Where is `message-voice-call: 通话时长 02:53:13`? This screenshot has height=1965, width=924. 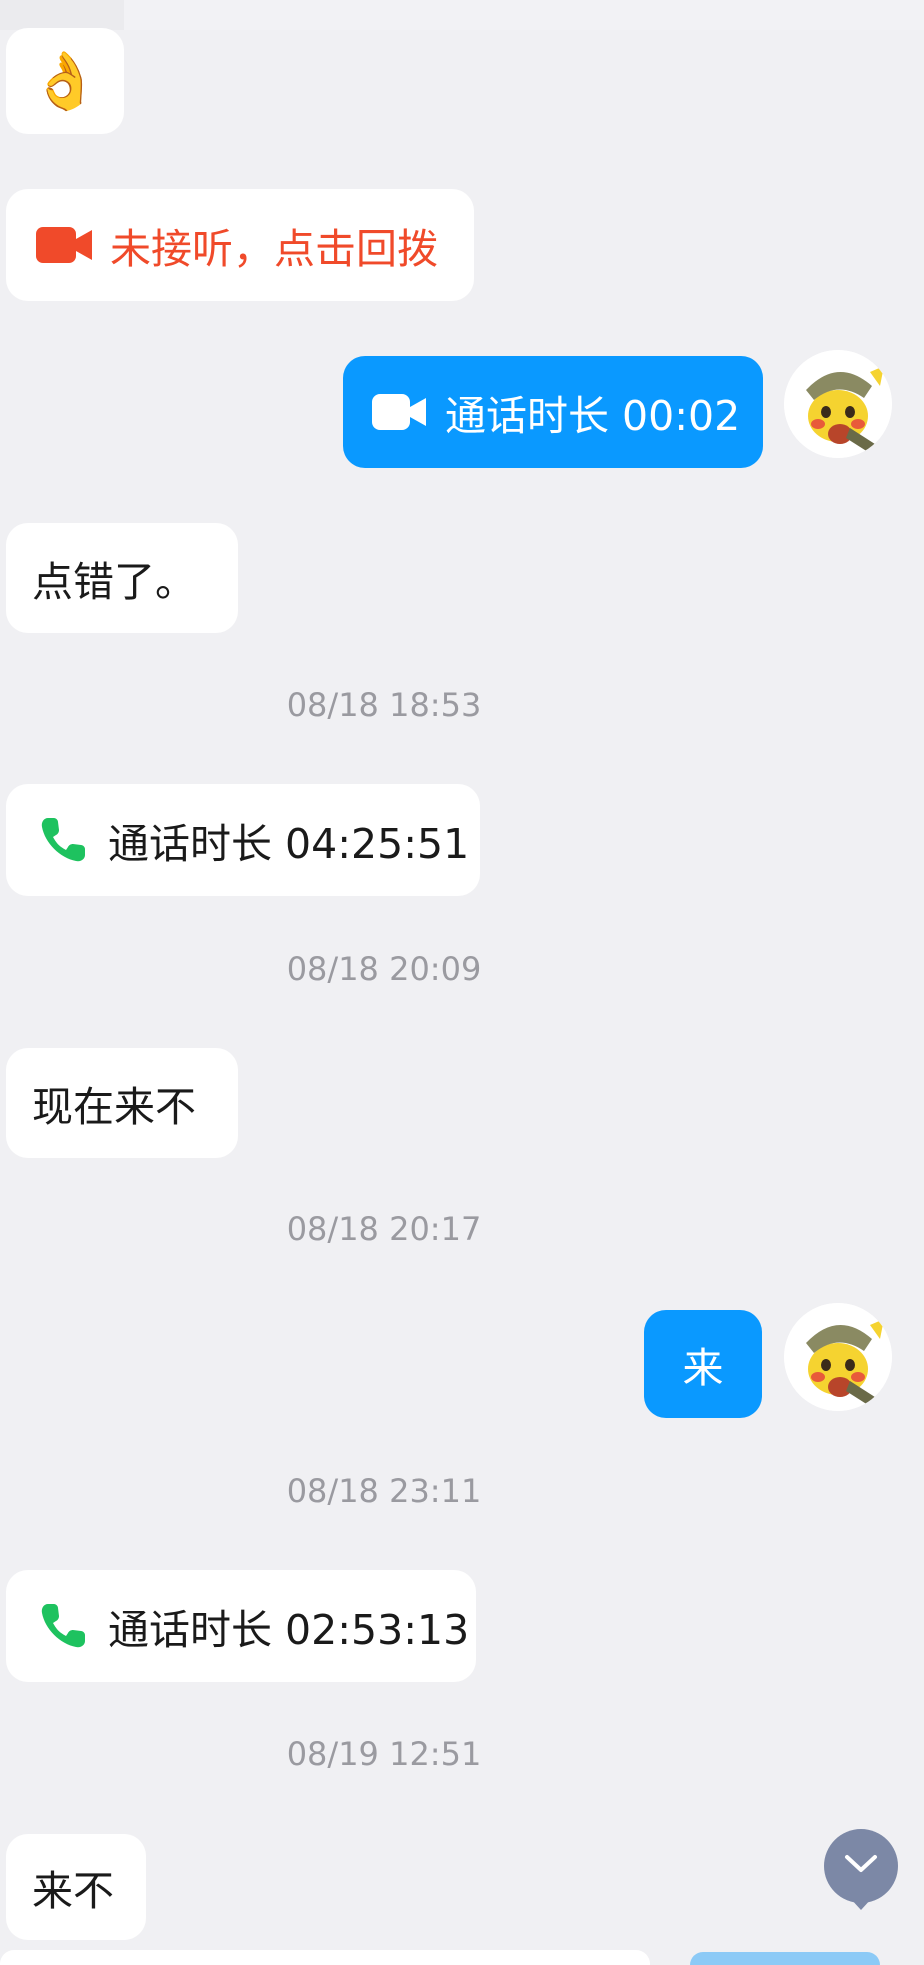 message-voice-call: 通话时长 02:53:13 is located at coordinates (241, 1626).